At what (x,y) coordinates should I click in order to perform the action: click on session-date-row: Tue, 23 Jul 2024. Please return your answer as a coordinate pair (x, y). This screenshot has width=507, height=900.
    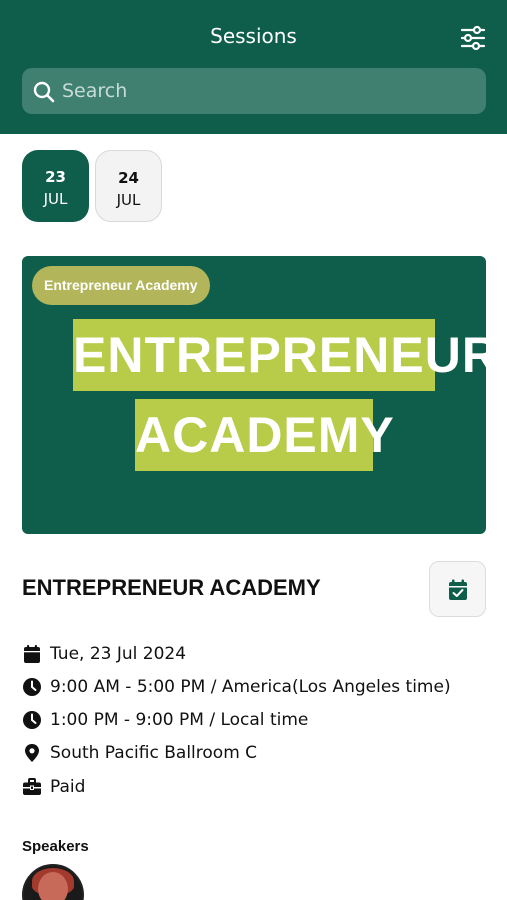
    Looking at the image, I should click on (104, 654).